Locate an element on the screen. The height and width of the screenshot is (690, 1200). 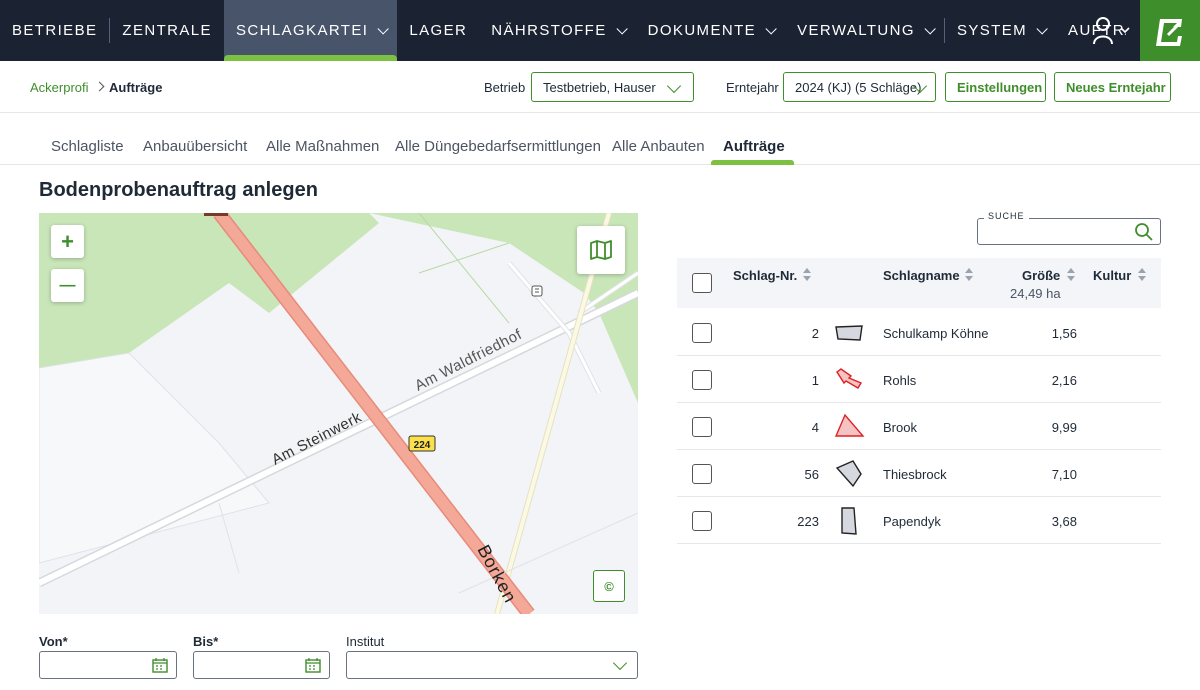
tab-auftraege: Aufträge is located at coordinates (754, 146).